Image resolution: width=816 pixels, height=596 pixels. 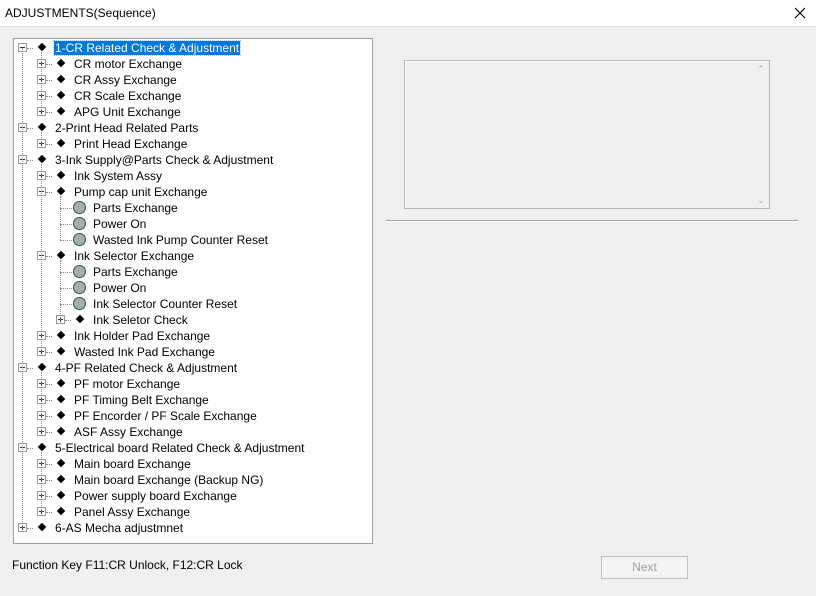 I want to click on tree-item-label: Ink Seletor Check, so click(x=140, y=320).